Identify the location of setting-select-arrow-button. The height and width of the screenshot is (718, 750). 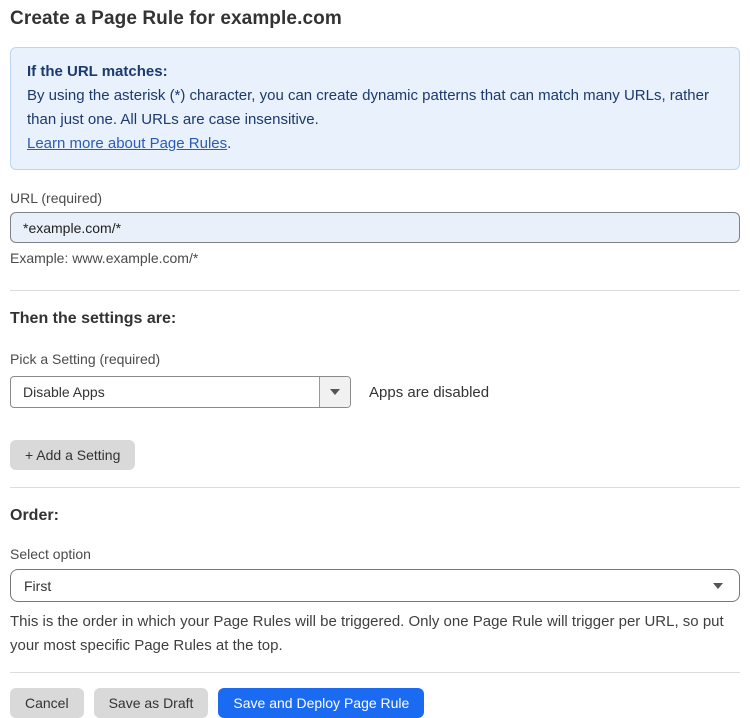
(334, 392).